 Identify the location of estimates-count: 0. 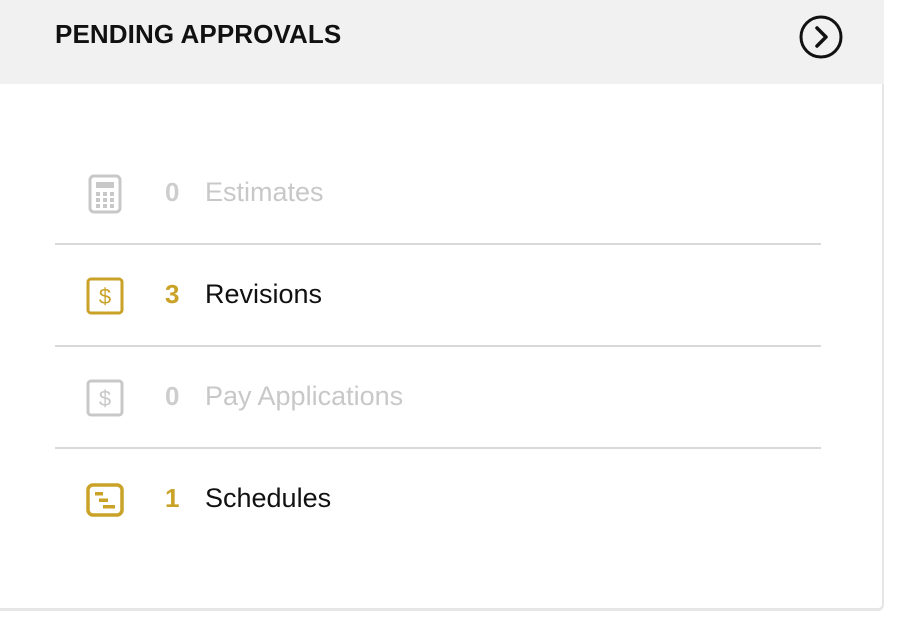
(172, 192).